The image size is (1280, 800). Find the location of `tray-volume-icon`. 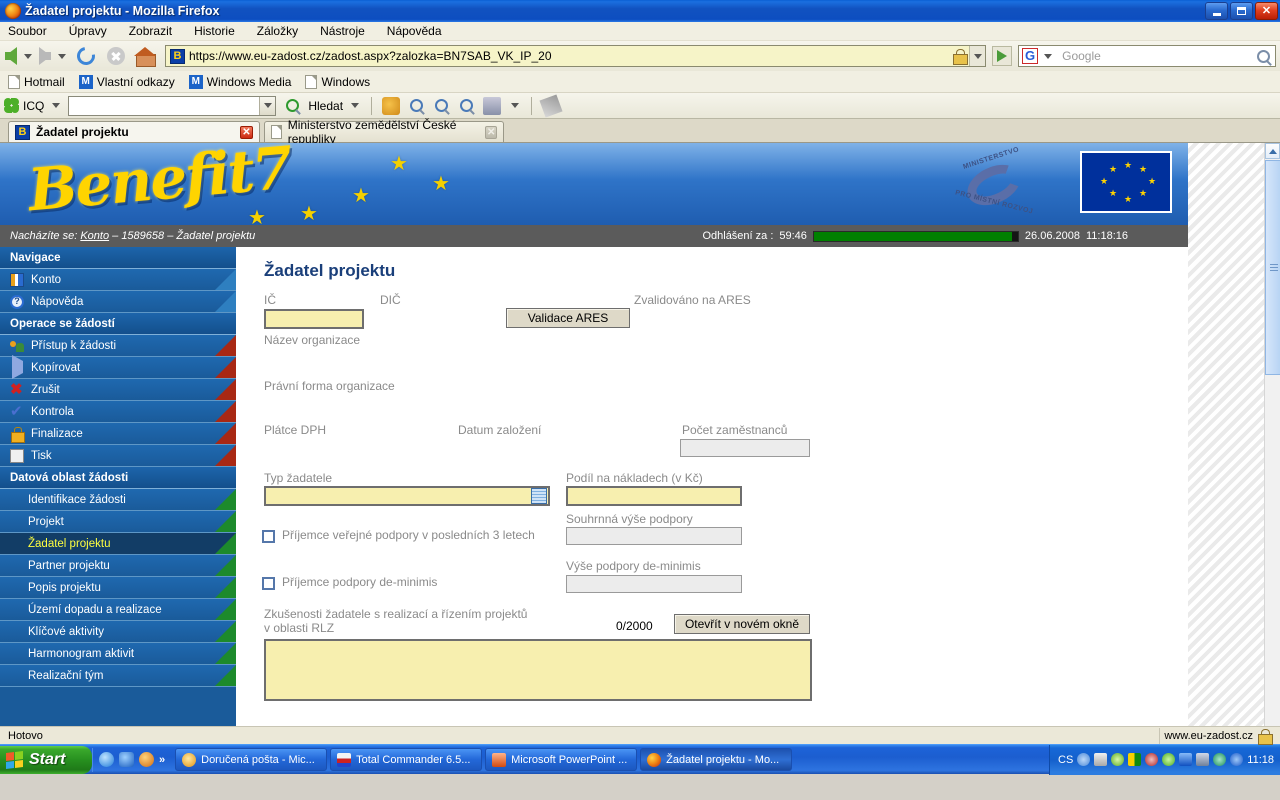

tray-volume-icon is located at coordinates (1152, 759).